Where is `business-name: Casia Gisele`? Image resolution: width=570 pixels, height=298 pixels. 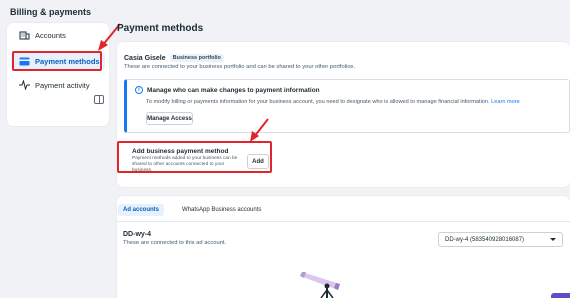
business-name: Casia Gisele is located at coordinates (145, 58).